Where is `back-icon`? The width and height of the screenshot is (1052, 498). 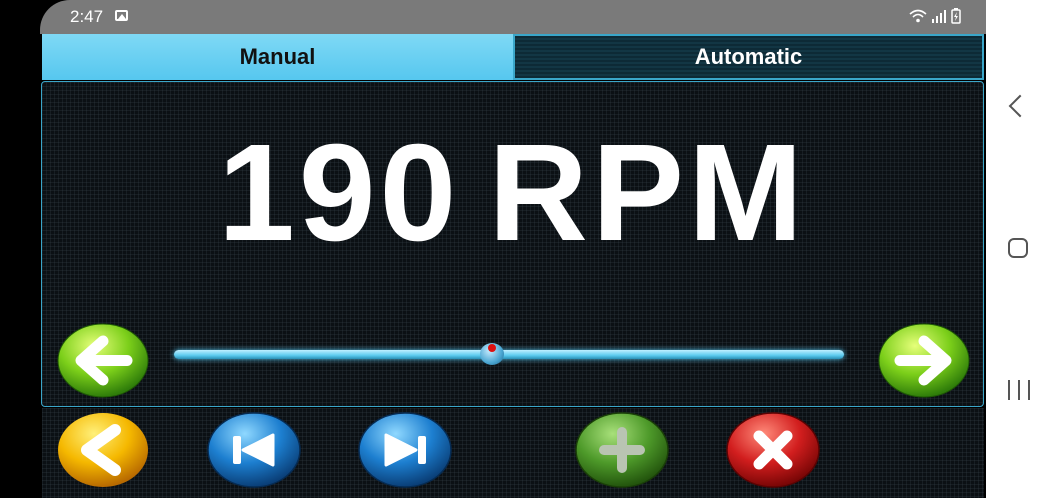
back-icon is located at coordinates (1020, 106).